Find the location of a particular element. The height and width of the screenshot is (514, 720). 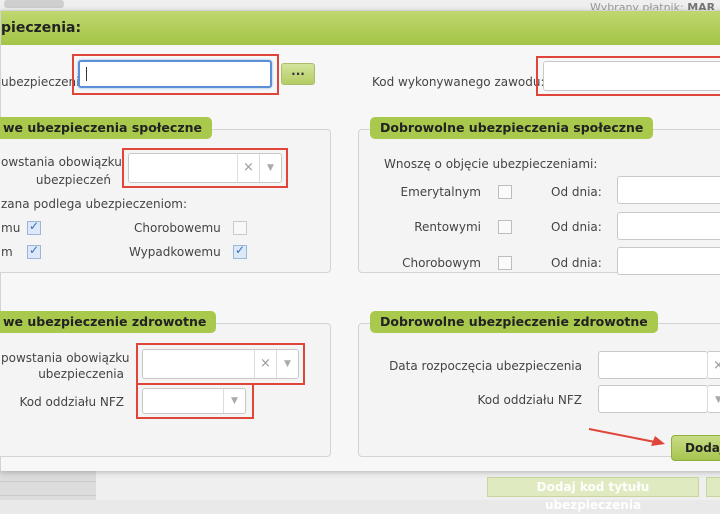

voluntary-health-insurance-title: Dobrowolne ubezpieczenie zdrowotne is located at coordinates (514, 322).